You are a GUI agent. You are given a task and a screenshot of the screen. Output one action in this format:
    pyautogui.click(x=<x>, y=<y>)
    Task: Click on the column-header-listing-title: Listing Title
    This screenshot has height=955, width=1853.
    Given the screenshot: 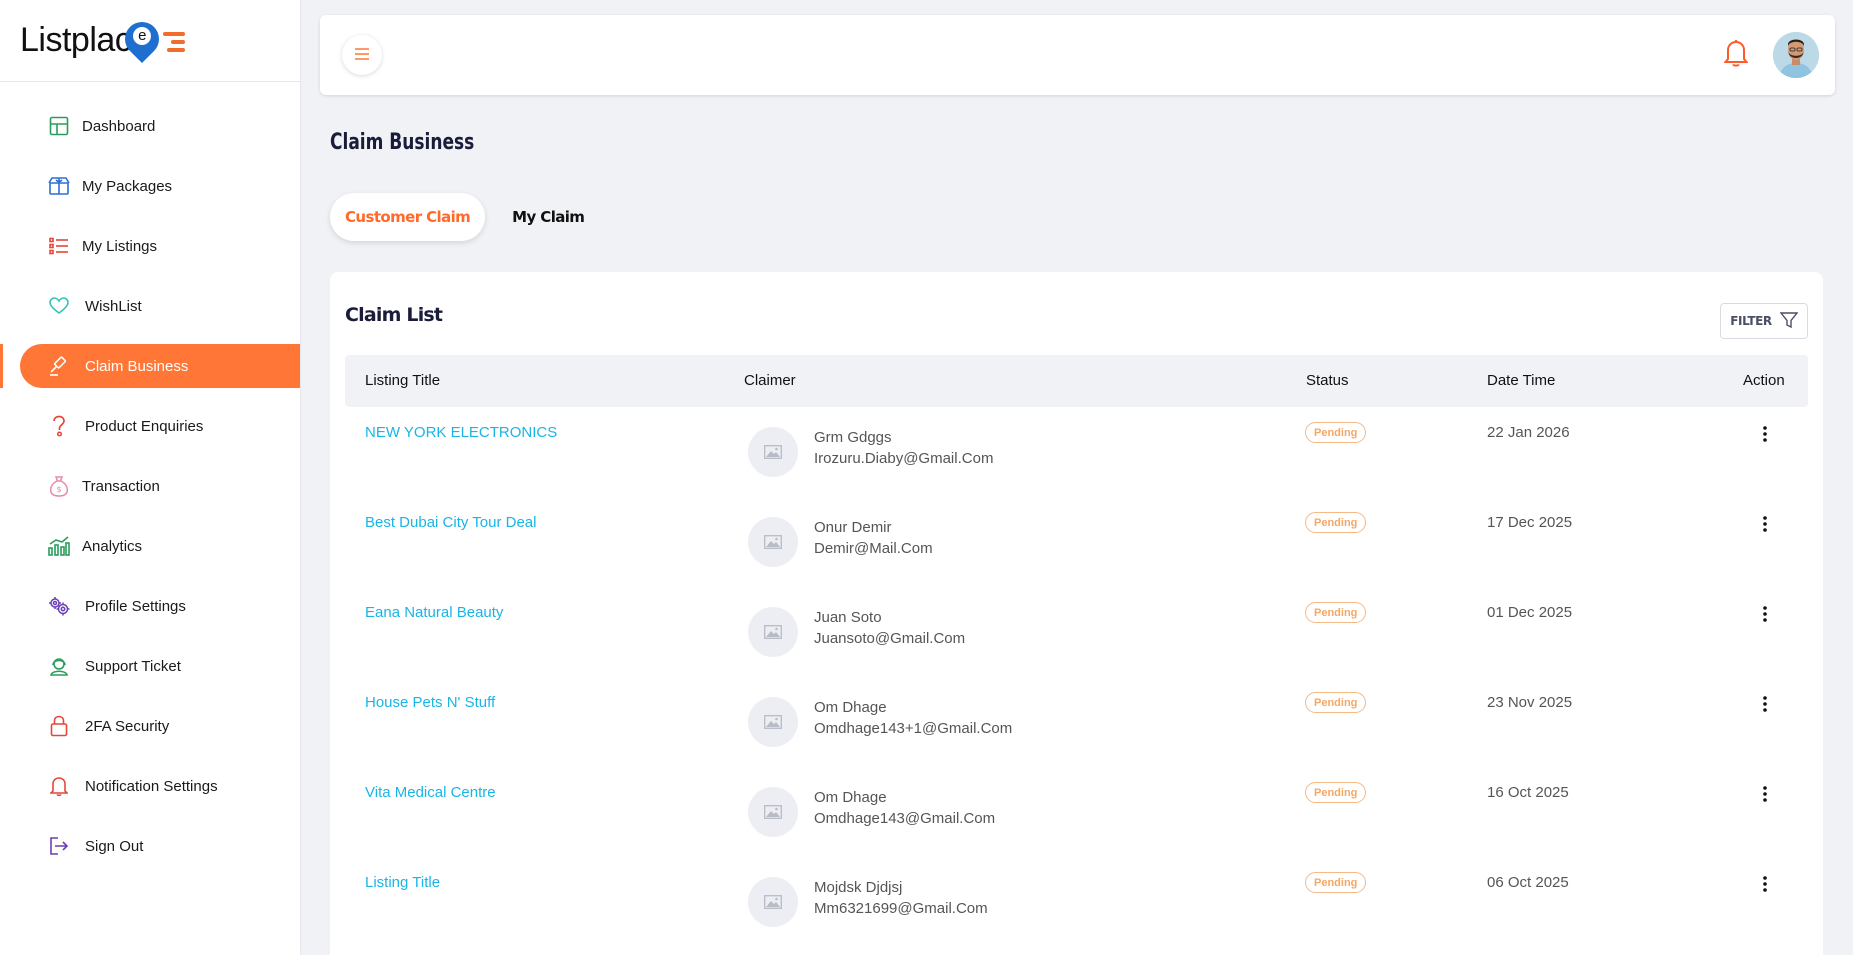 What is the action you would take?
    pyautogui.click(x=403, y=380)
    